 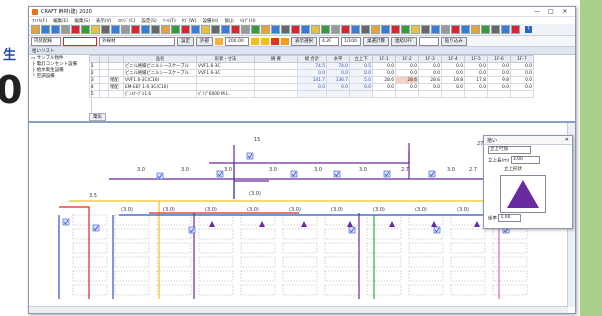 I want to click on table-cell: 3, so click(x=94, y=80).